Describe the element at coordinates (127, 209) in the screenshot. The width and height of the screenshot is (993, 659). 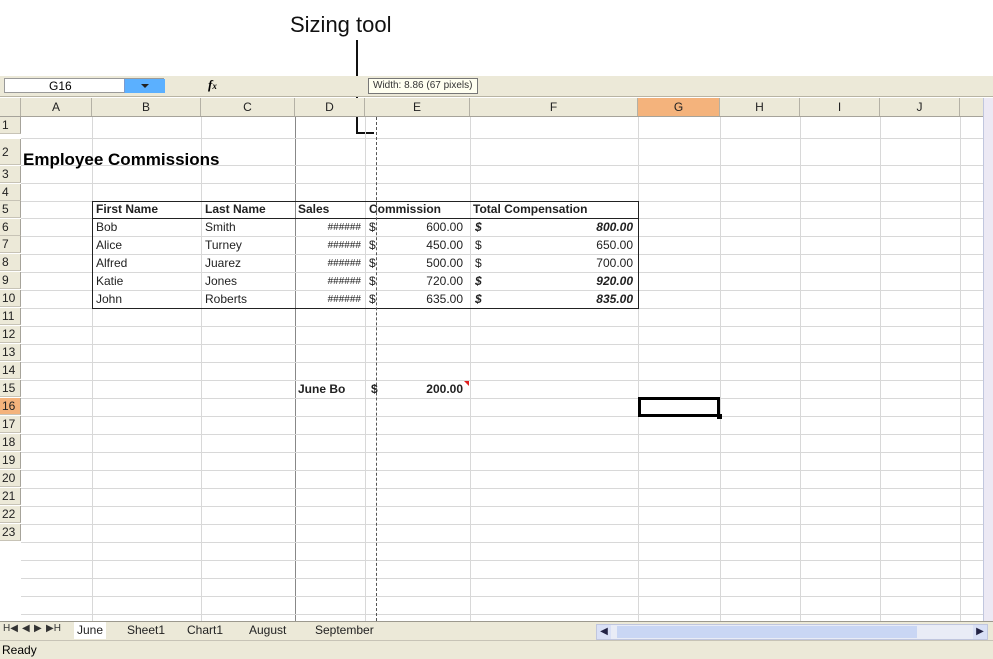
I see `header-first-name: First Name` at that location.